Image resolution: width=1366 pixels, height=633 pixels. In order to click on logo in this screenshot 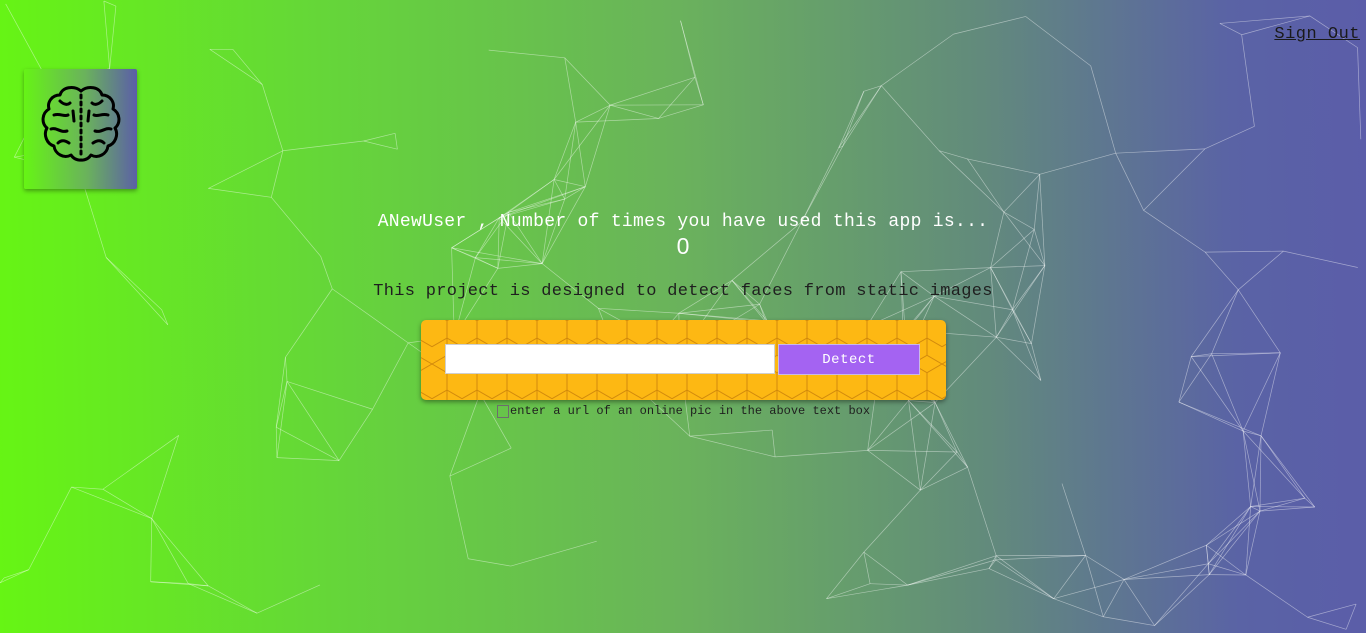, I will do `click(80, 129)`.